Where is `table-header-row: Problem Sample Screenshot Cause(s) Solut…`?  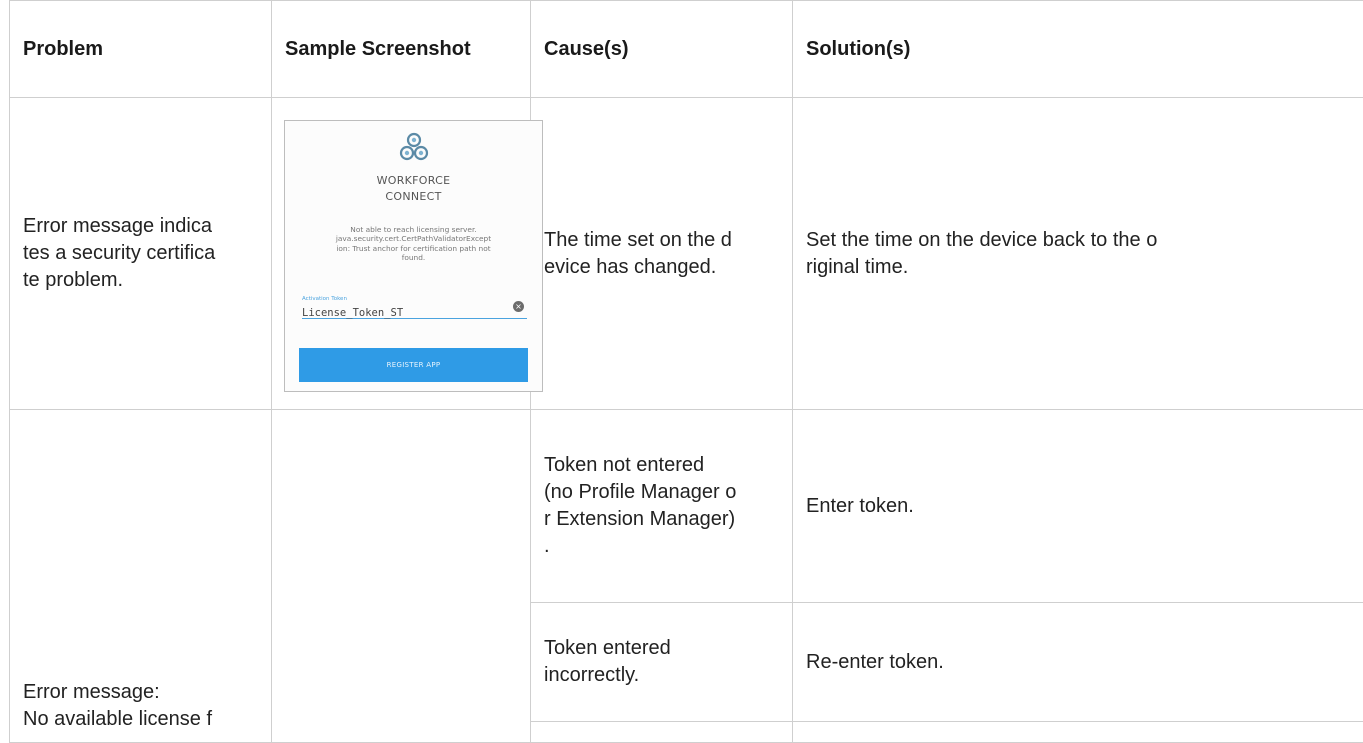
table-header-row: Problem Sample Screenshot Cause(s) Solut… is located at coordinates (686, 49).